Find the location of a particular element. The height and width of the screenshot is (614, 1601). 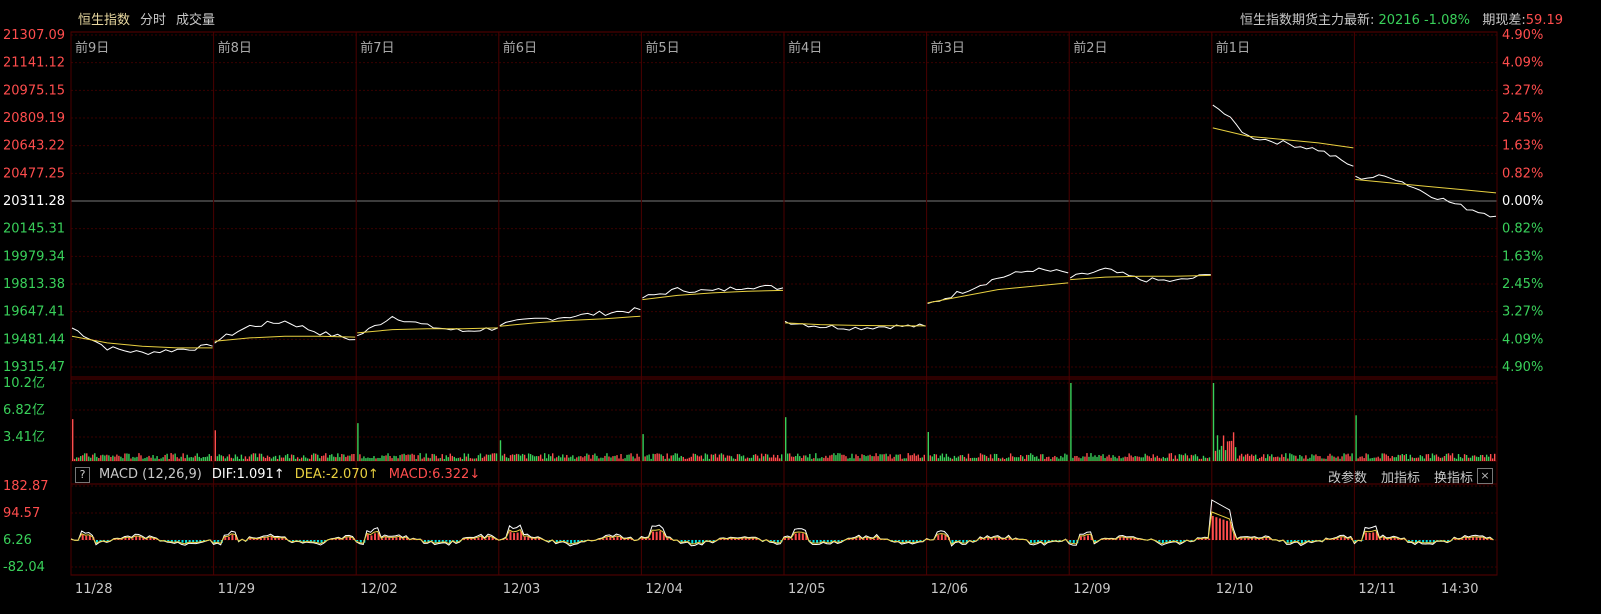

close-icon: × is located at coordinates (1485, 476).